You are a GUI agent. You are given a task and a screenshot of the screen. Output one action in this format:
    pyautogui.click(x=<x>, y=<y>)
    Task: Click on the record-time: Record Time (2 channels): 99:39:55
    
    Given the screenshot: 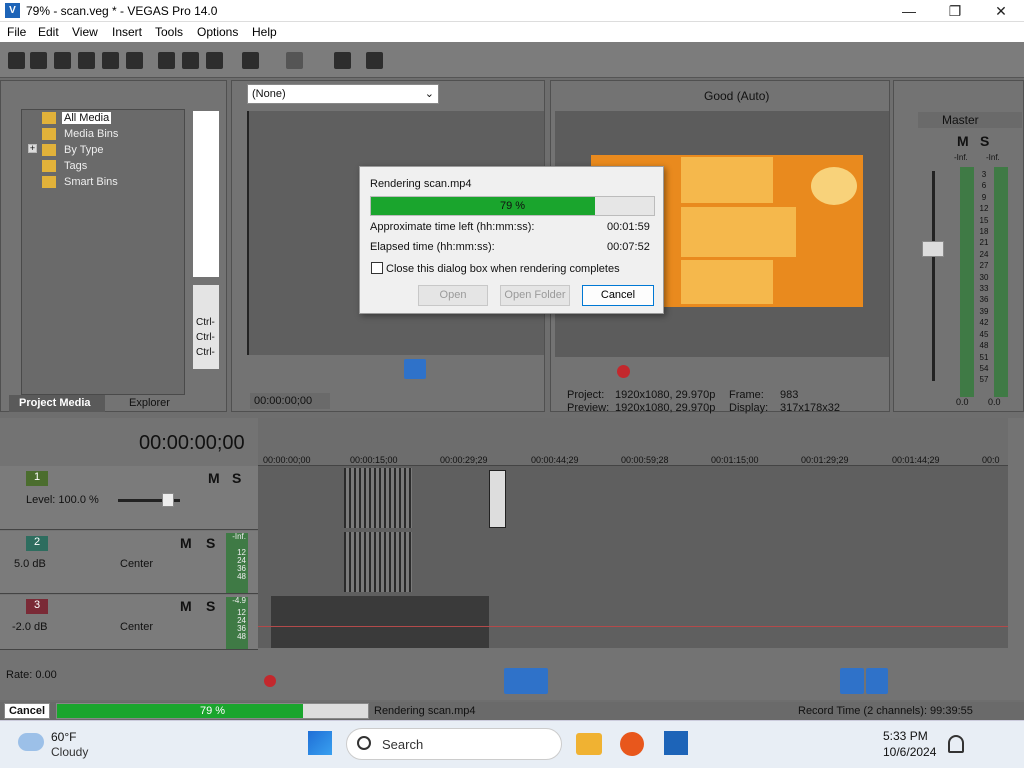 What is the action you would take?
    pyautogui.click(x=885, y=711)
    